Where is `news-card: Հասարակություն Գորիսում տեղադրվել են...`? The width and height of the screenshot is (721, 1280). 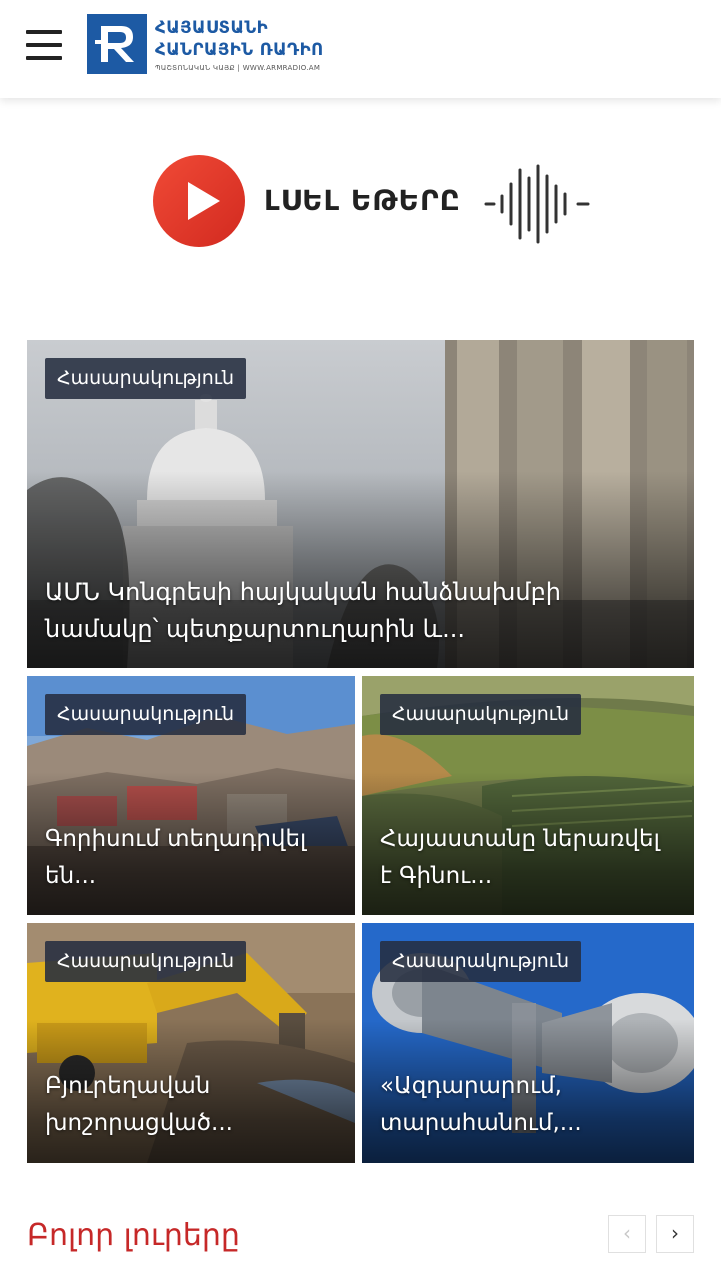
news-card: Հասարակություն Գորիսում տեղադրվել են... is located at coordinates (191, 795).